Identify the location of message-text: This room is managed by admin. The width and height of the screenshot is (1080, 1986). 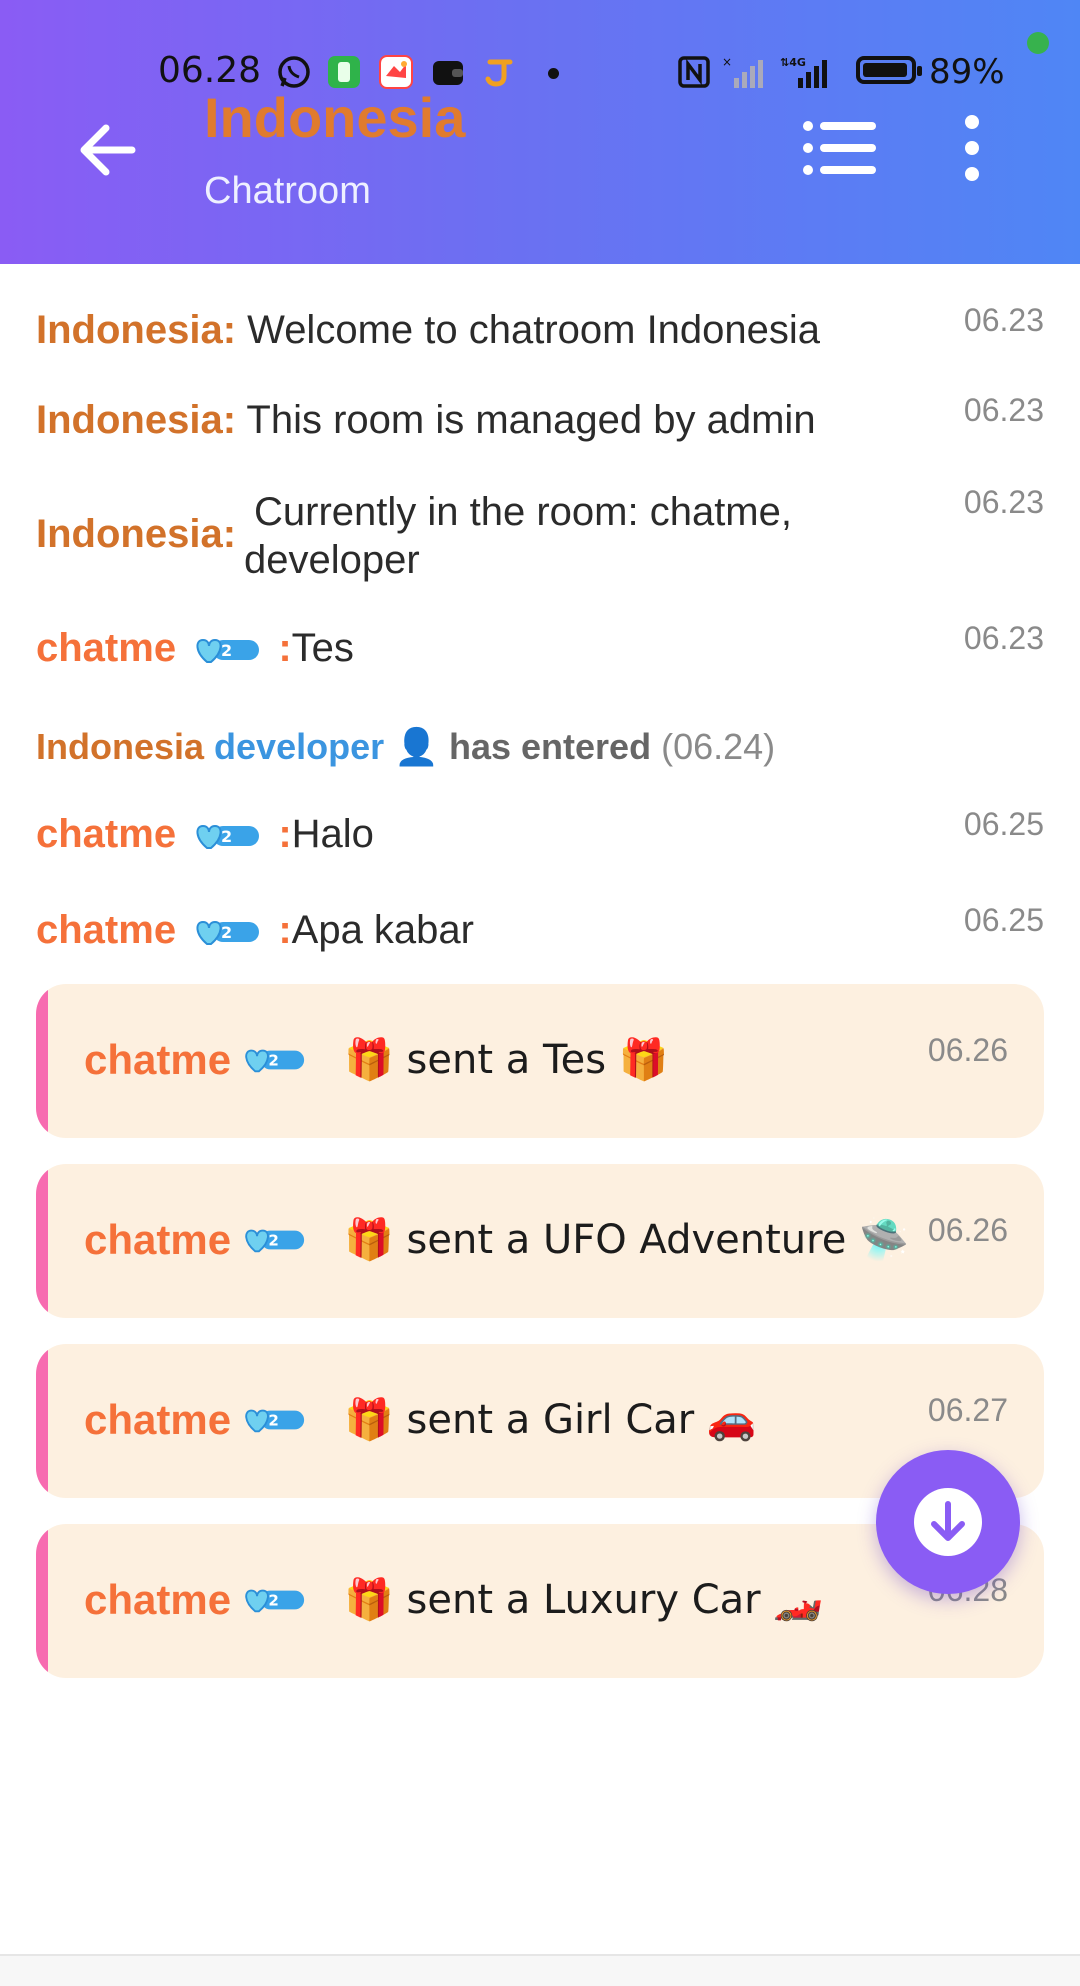
(531, 420).